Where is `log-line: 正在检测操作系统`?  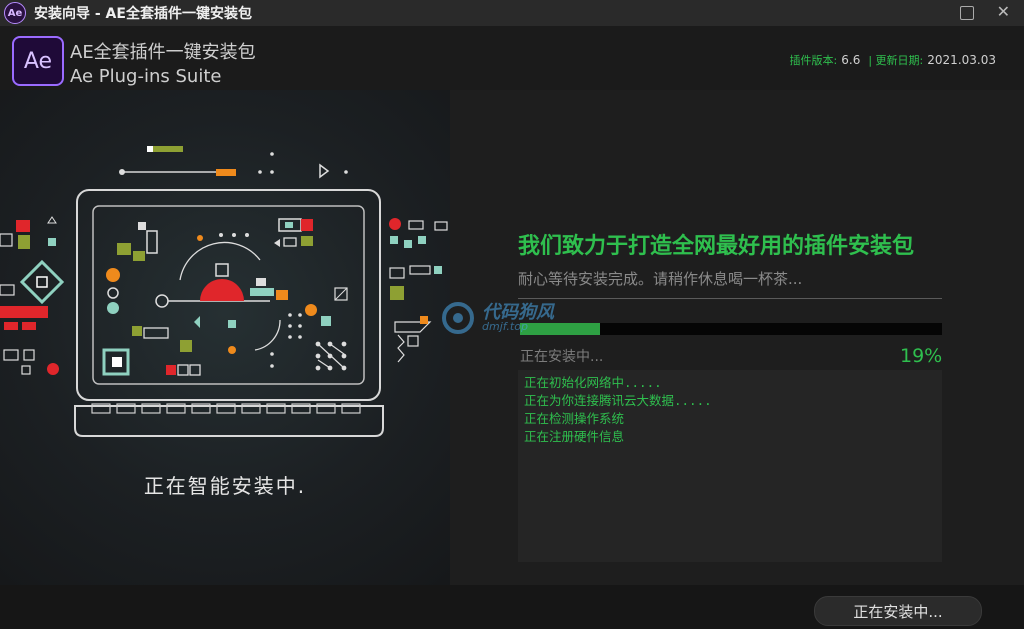
log-line: 正在检测操作系统 is located at coordinates (574, 418).